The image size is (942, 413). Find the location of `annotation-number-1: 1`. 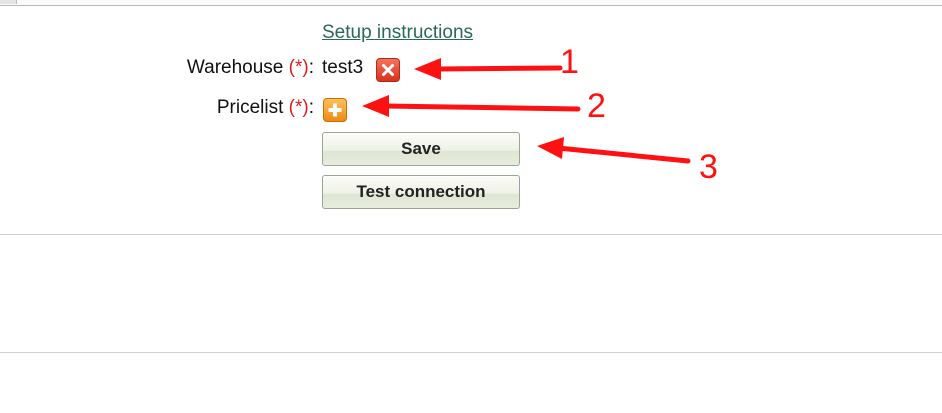

annotation-number-1: 1 is located at coordinates (569, 62).